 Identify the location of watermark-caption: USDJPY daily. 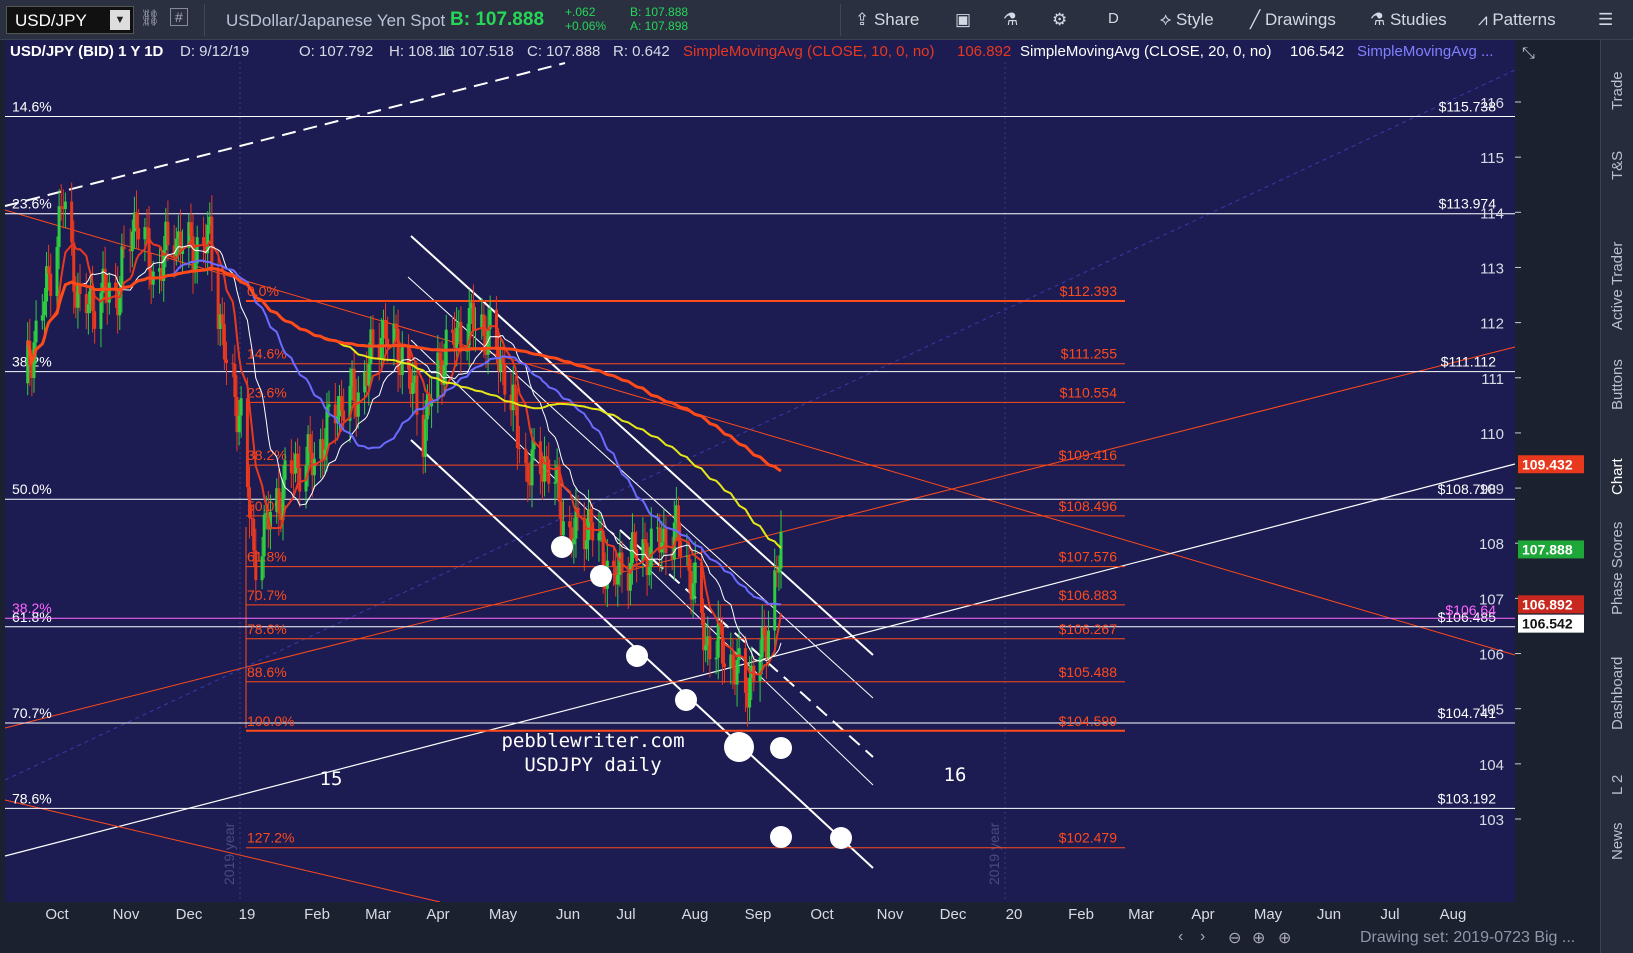
(592, 765).